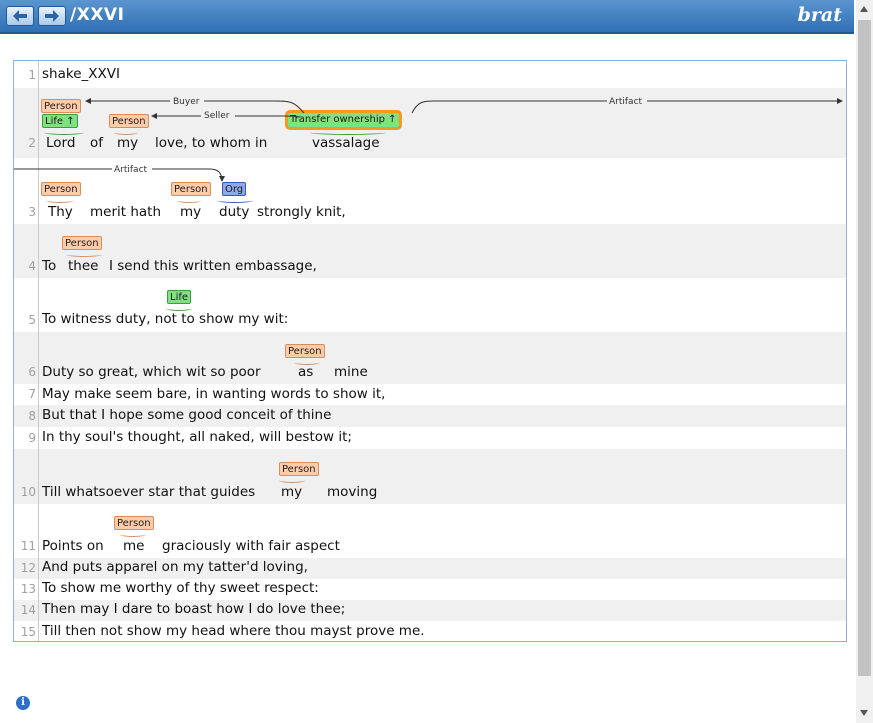  Describe the element at coordinates (28, 568) in the screenshot. I see `line-number: 12` at that location.